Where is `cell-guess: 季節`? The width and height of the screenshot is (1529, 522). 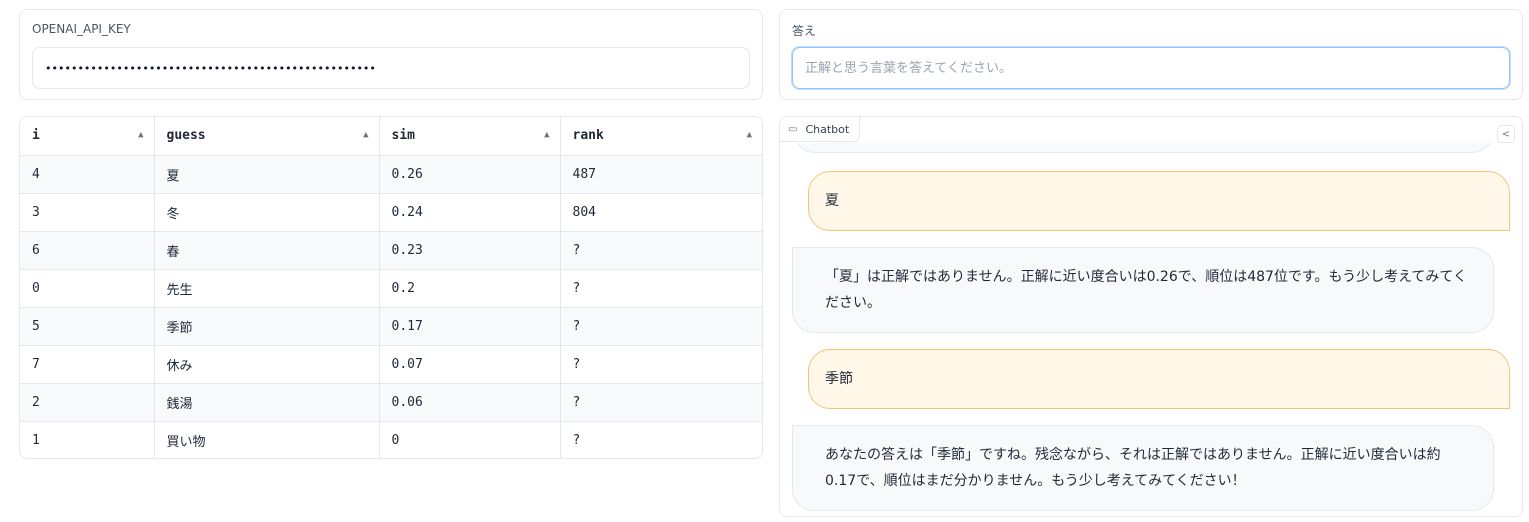
cell-guess: 季節 is located at coordinates (267, 326).